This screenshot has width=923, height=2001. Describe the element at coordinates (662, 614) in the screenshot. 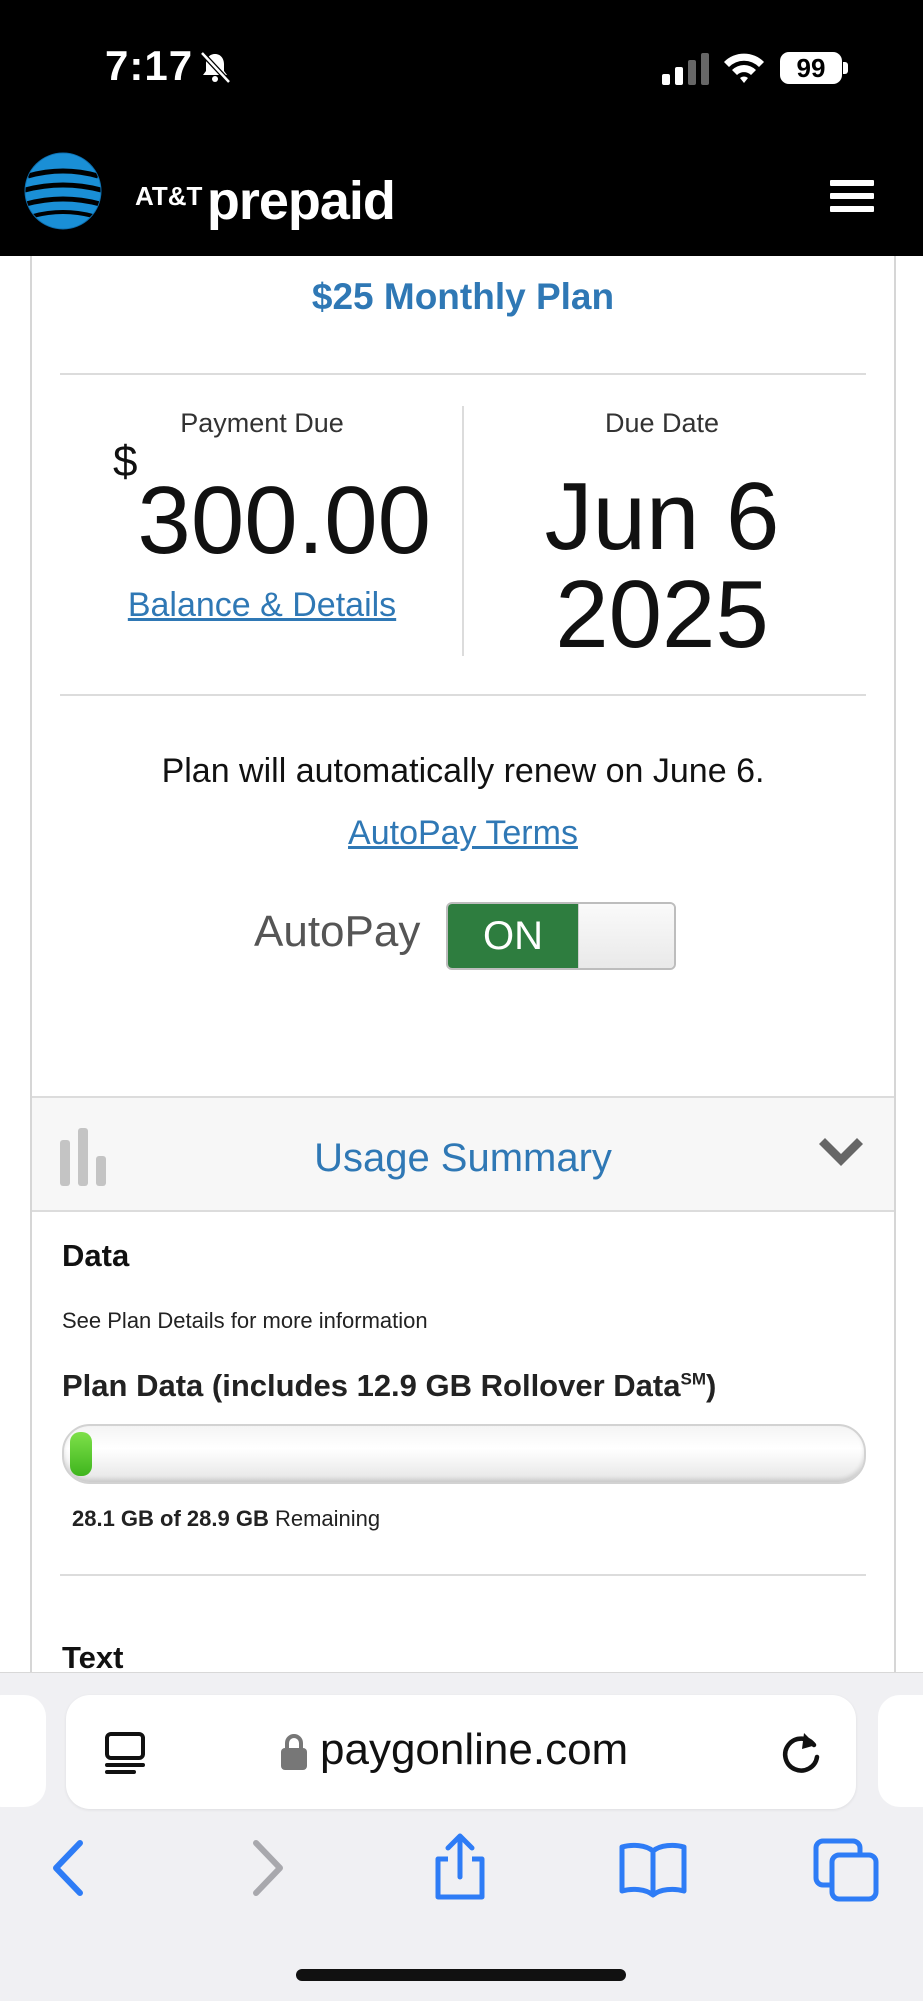

I see `due-date-year: 2025` at that location.